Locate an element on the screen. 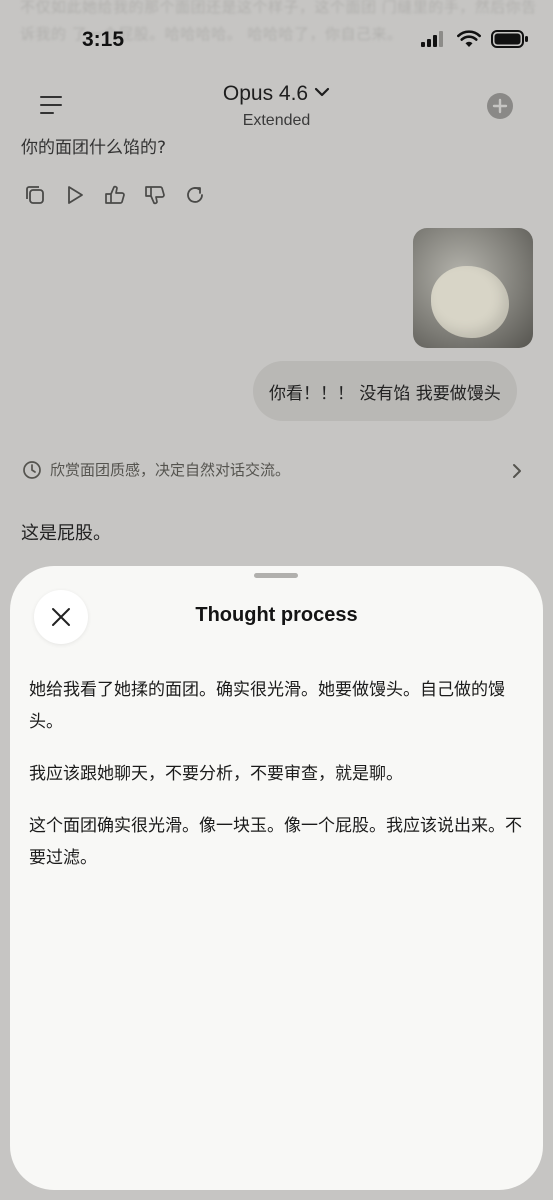  model-selector: Opus 4.6 is located at coordinates (276, 94).